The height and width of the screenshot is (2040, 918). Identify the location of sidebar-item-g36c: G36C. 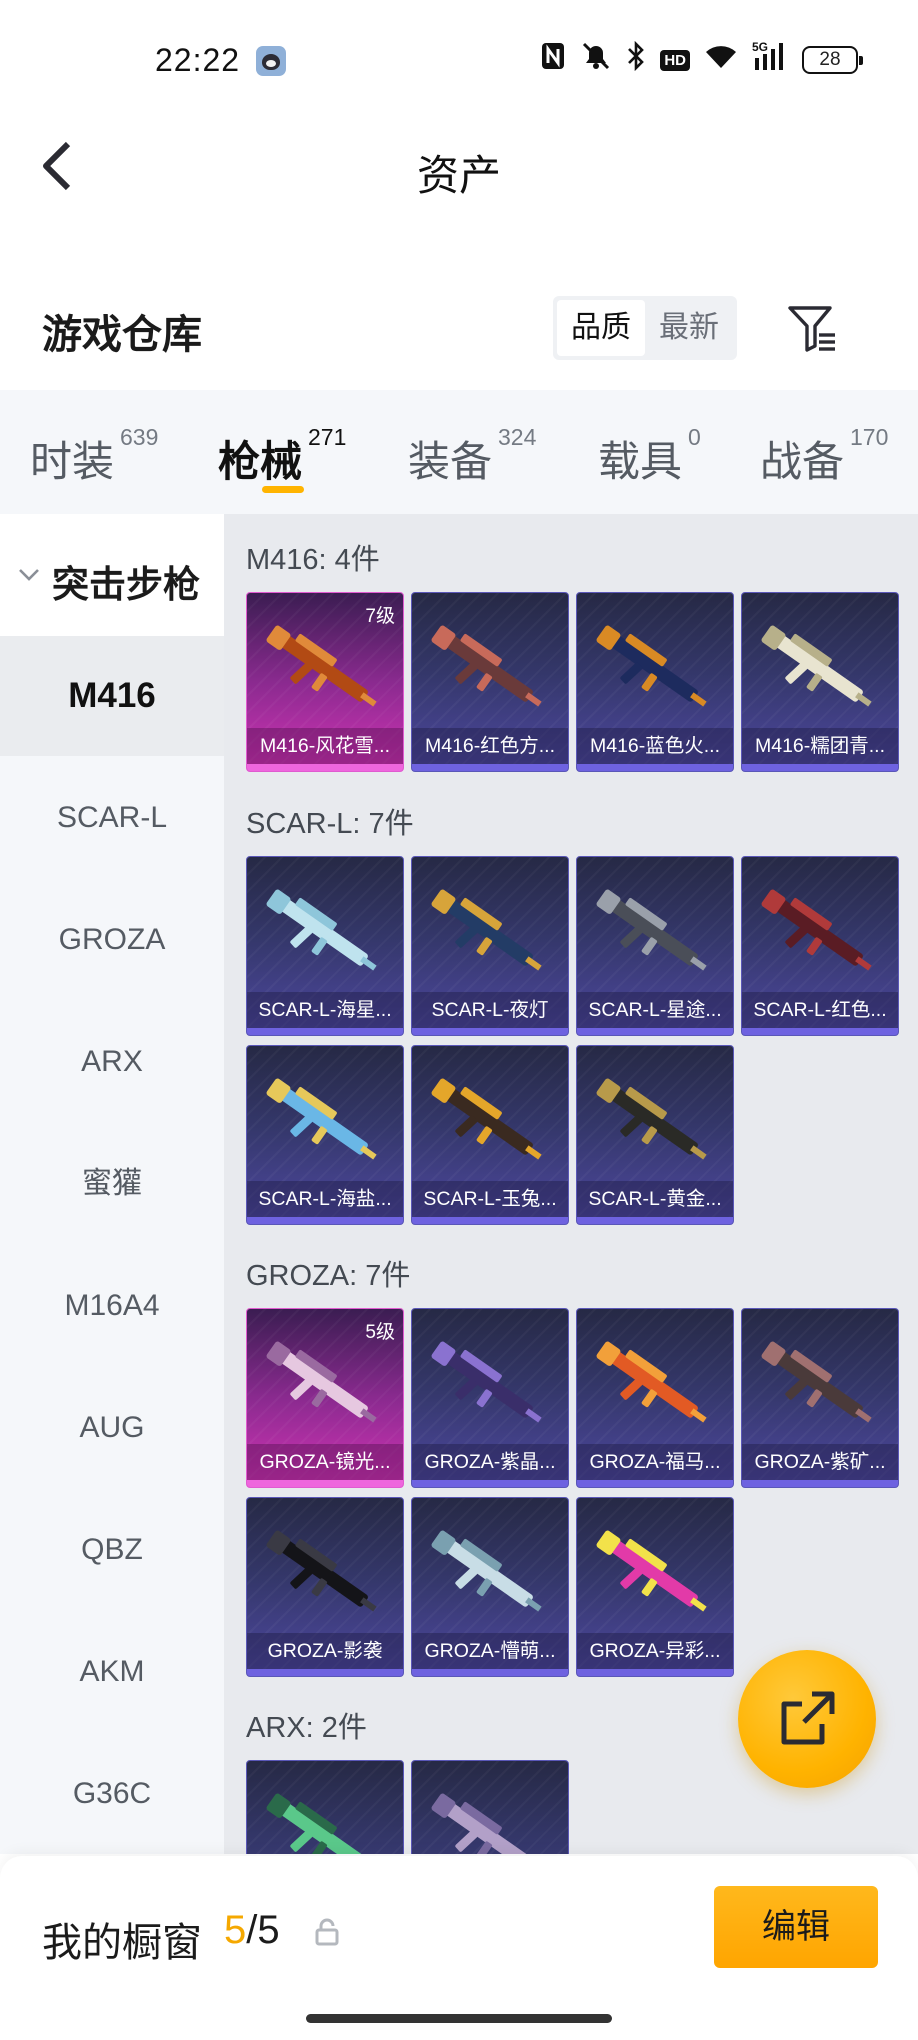
(112, 1794).